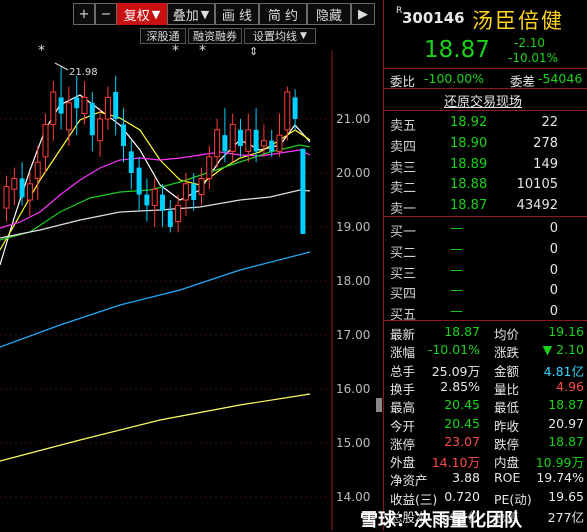 The height and width of the screenshot is (532, 587). Describe the element at coordinates (485, 271) in the screenshot. I see `buy-row: 买三 — 0` at that location.